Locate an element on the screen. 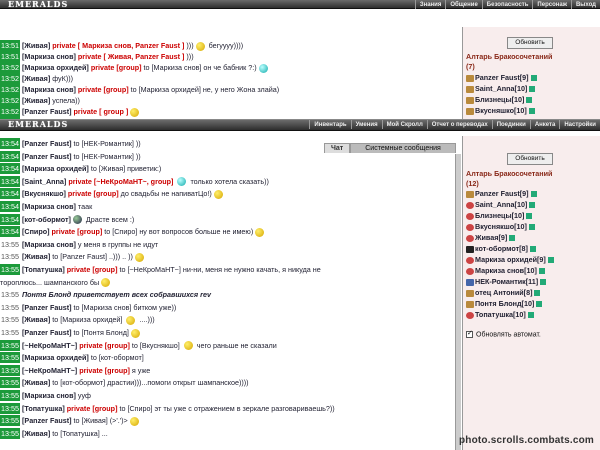 Image resolution: width=600 pixels, height=450 pixels. player-name: НЕК-Романтик is located at coordinates (500, 281).